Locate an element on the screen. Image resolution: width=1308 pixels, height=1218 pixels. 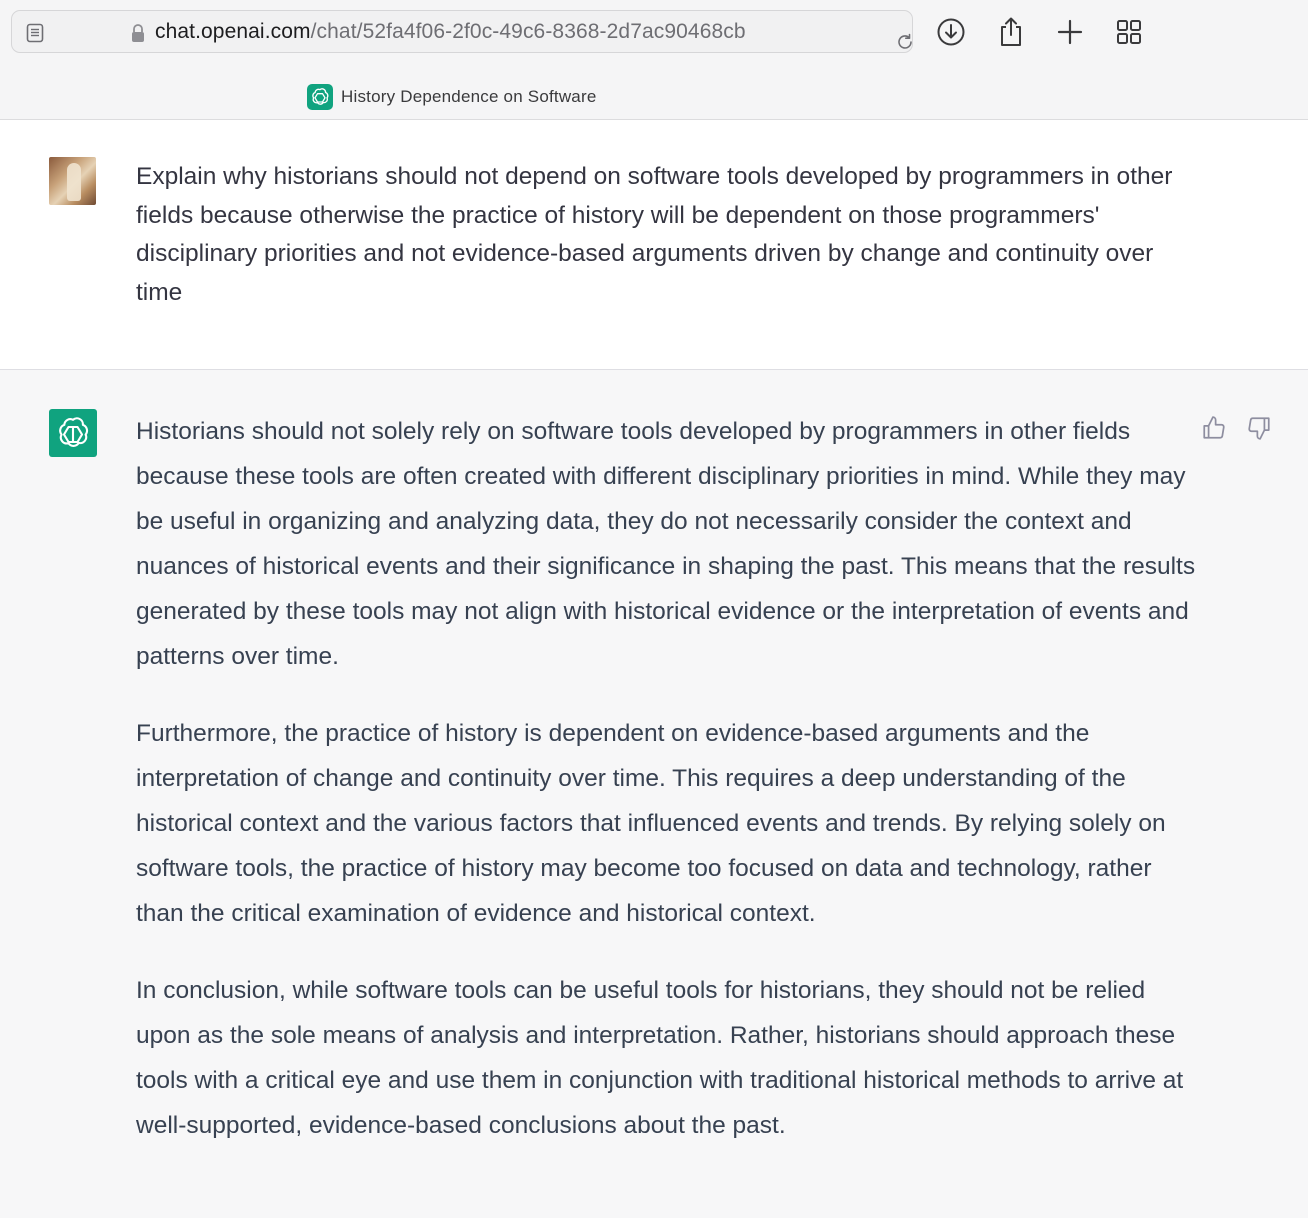
reload-icon is located at coordinates (905, 42).